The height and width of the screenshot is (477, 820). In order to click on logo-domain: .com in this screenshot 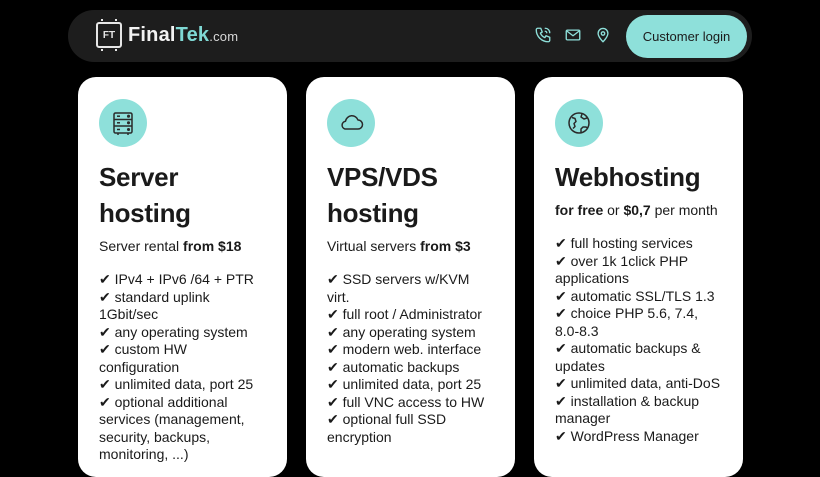, I will do `click(224, 36)`.